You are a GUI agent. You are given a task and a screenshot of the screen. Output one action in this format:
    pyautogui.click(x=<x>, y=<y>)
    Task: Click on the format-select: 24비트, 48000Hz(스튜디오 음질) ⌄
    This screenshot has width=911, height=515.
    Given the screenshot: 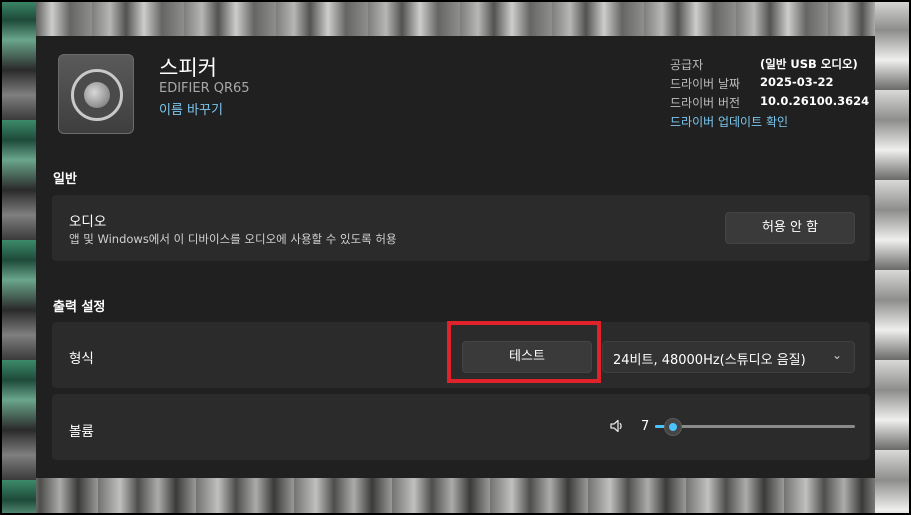 What is the action you would take?
    pyautogui.click(x=728, y=357)
    